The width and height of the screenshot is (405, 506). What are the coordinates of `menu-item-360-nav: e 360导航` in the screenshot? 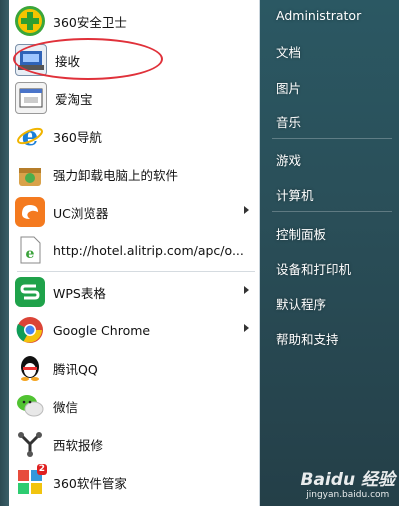 It's located at (134, 136).